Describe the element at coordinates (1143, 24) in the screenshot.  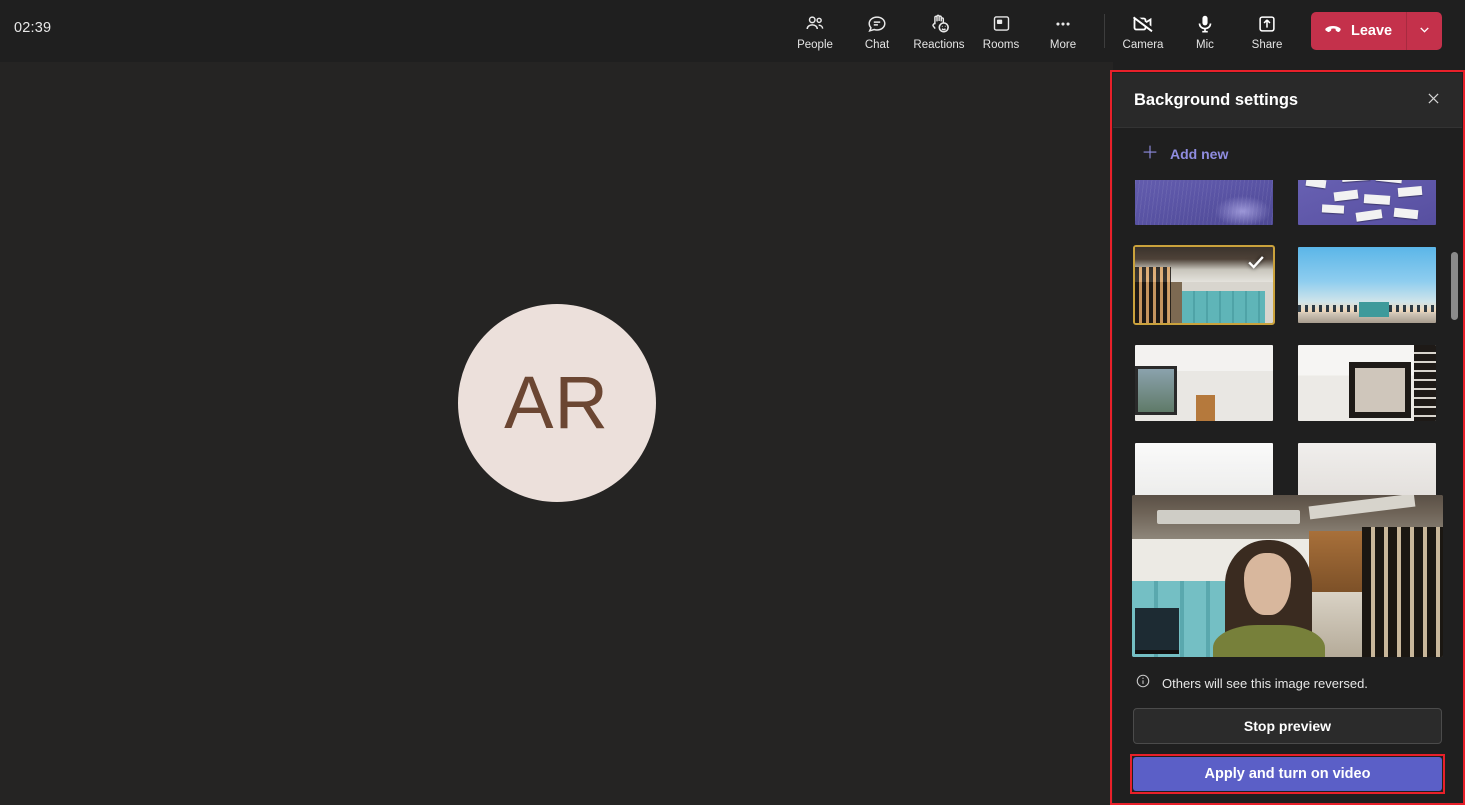
I see `camera-off-icon` at that location.